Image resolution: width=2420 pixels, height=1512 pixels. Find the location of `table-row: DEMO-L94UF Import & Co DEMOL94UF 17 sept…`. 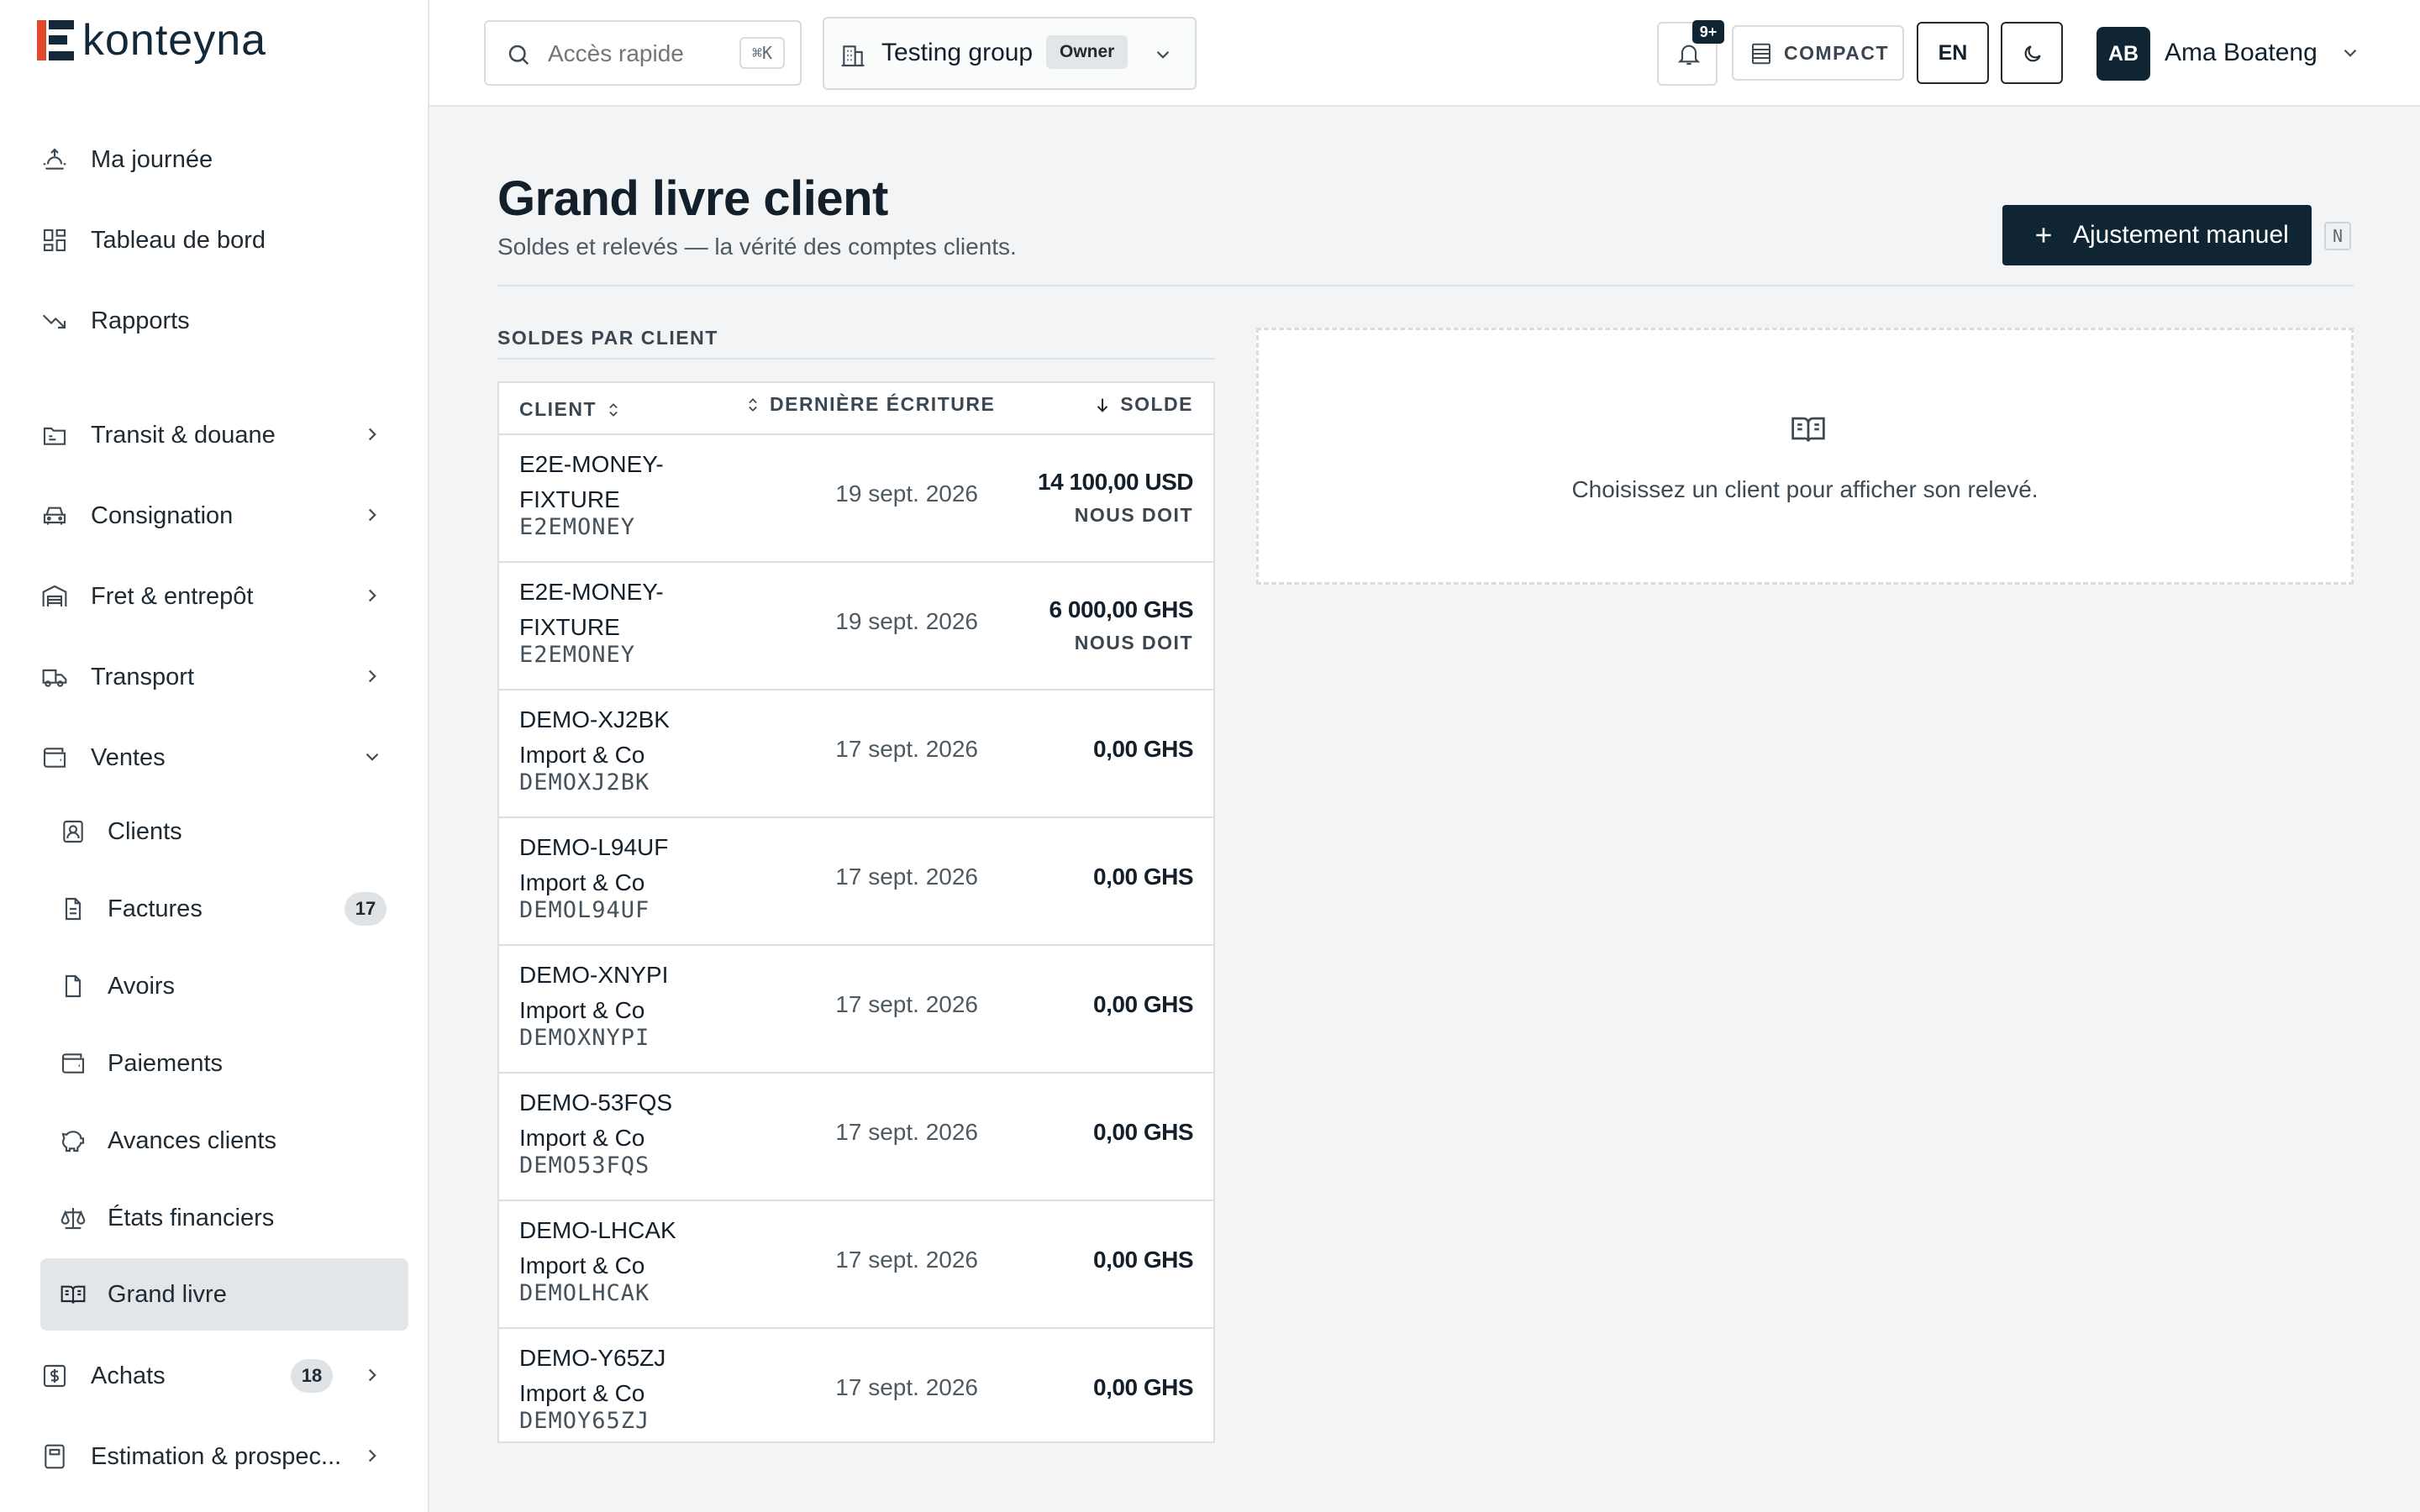

table-row: DEMO-L94UF Import & Co DEMOL94UF 17 sept… is located at coordinates (856, 882).